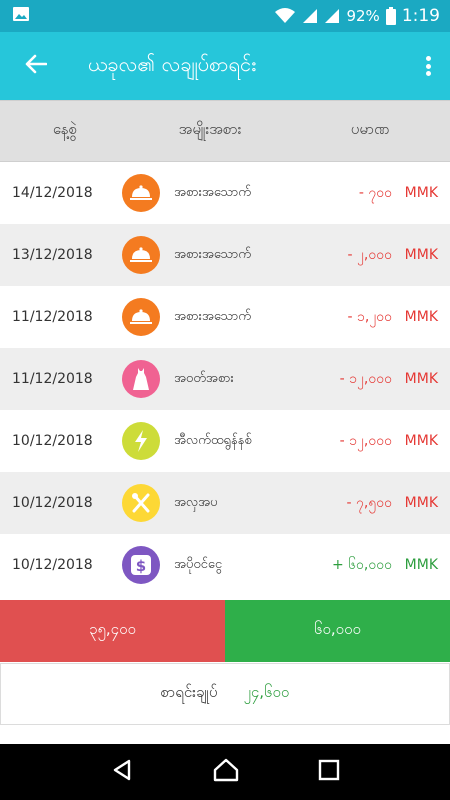  I want to click on row-amount: - ၇,၅၀၀, so click(369, 502).